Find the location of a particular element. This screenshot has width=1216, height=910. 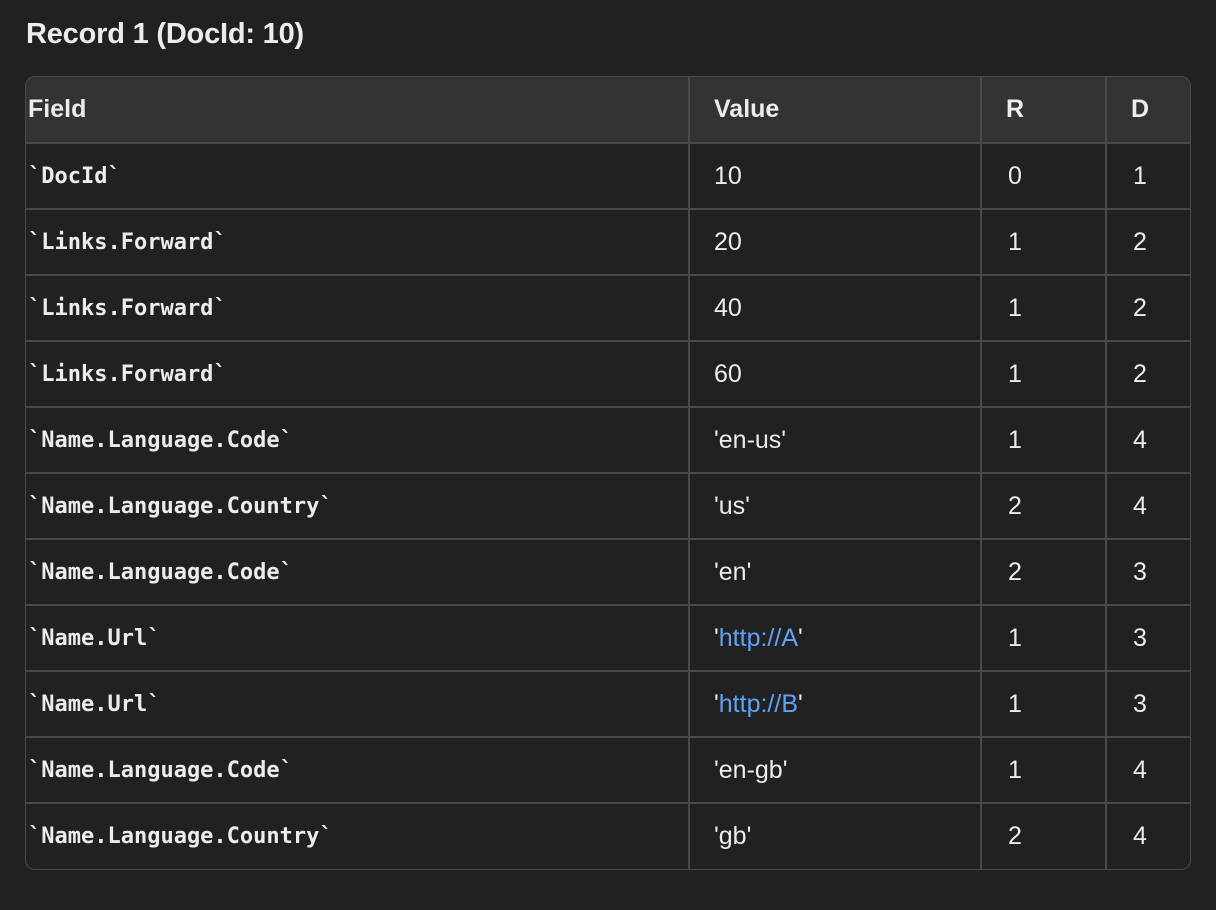

table-row: `Links.Forward` 40 1 2 is located at coordinates (608, 308).